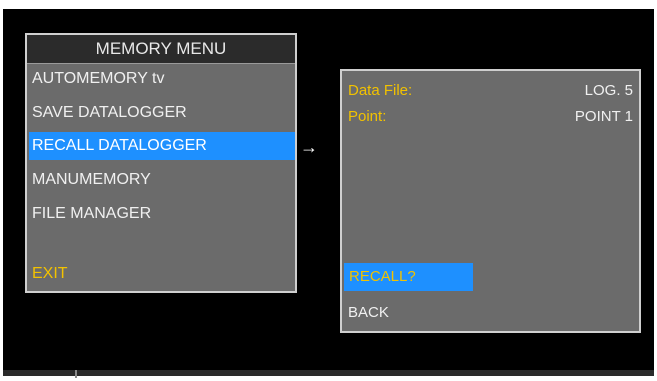 The height and width of the screenshot is (381, 657). What do you see at coordinates (162, 214) in the screenshot?
I see `menu-item-file-manager: FILE MANAGER` at bounding box center [162, 214].